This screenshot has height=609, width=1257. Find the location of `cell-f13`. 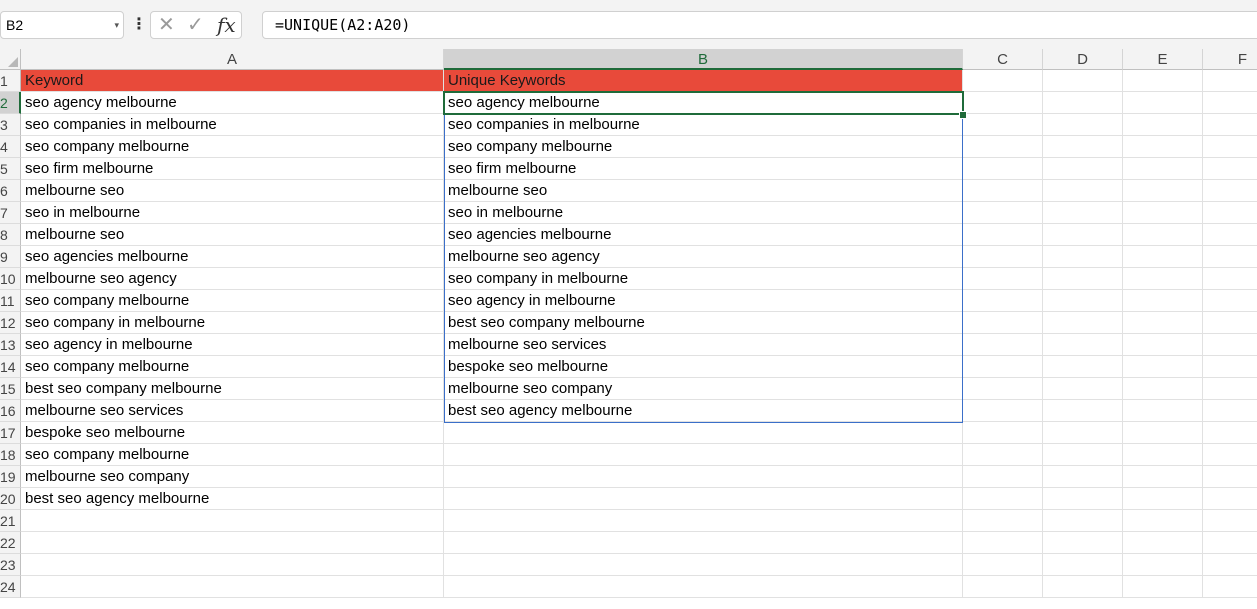

cell-f13 is located at coordinates (1230, 345).